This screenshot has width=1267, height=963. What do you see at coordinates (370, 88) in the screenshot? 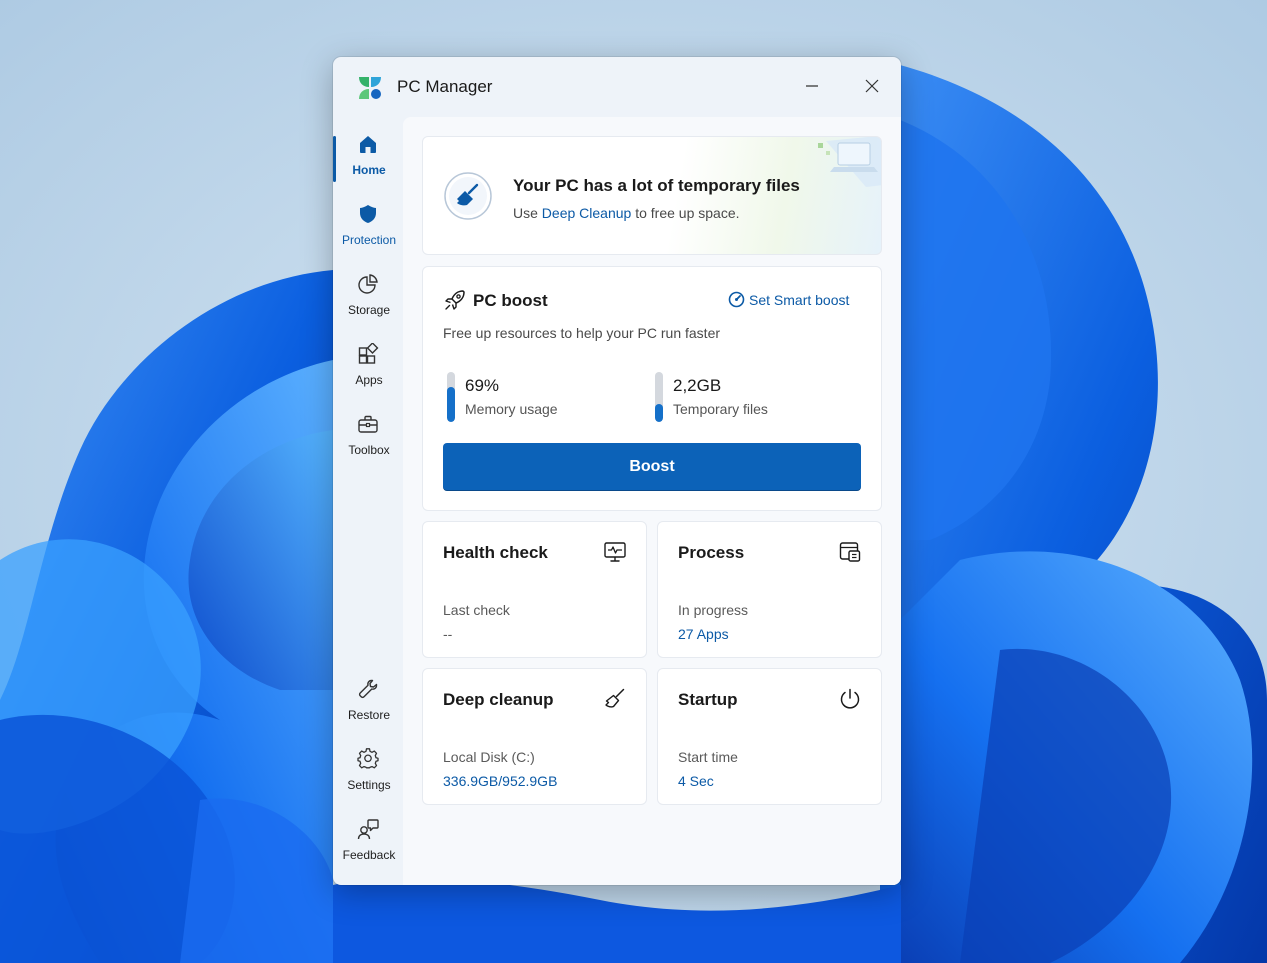
I see `pc-manager-logo-icon` at bounding box center [370, 88].